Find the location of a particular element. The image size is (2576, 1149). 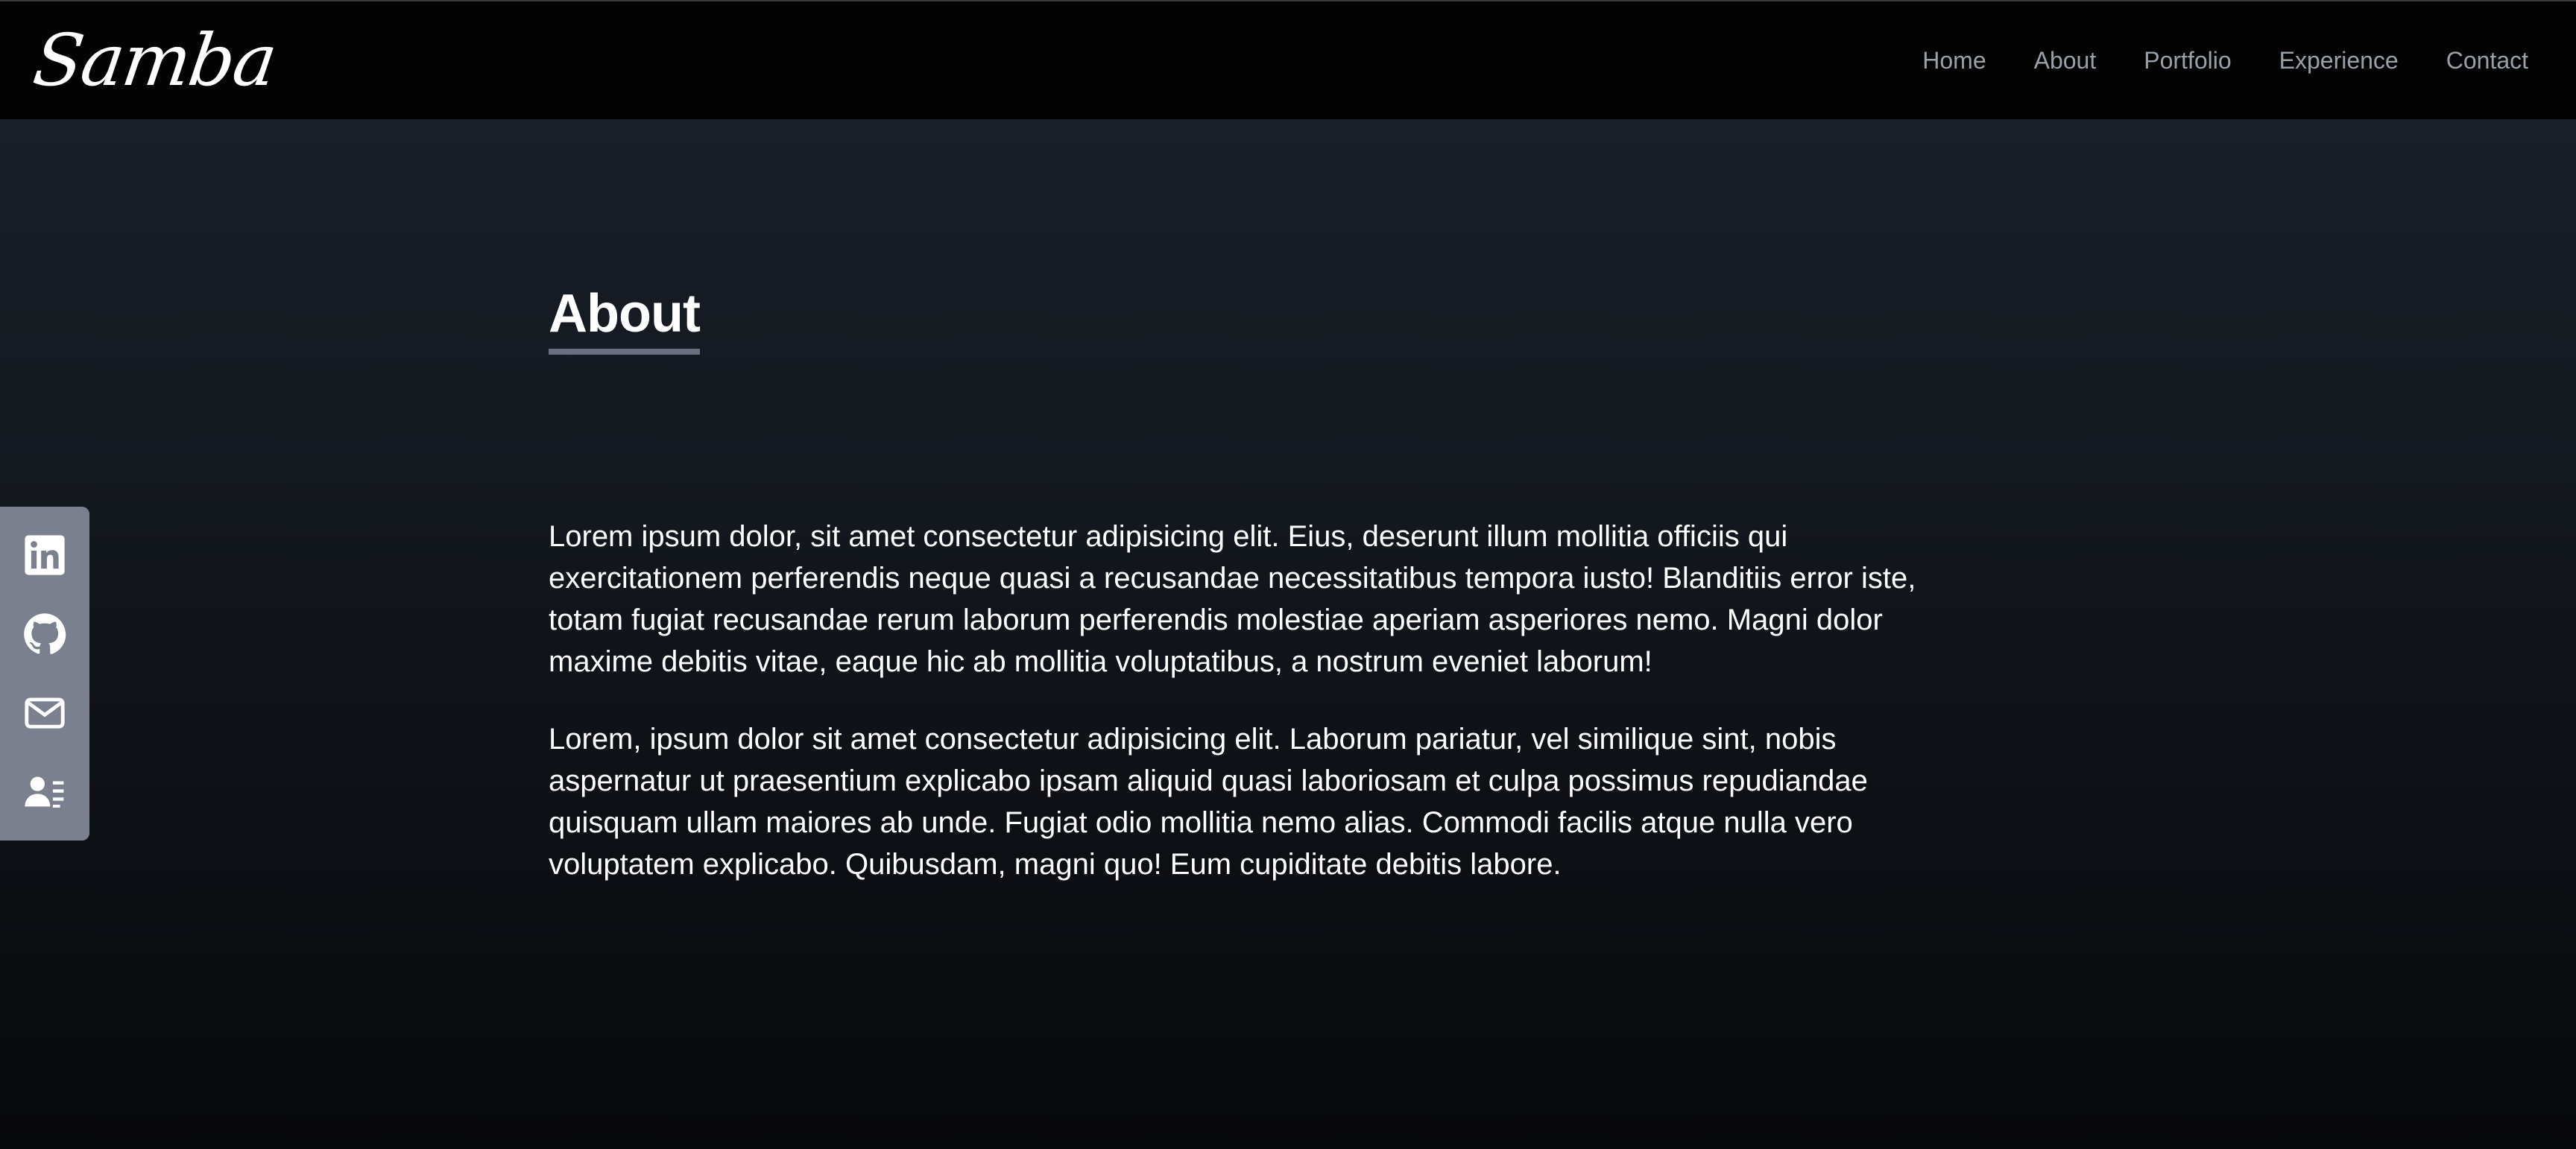

section-title: About is located at coordinates (625, 319).